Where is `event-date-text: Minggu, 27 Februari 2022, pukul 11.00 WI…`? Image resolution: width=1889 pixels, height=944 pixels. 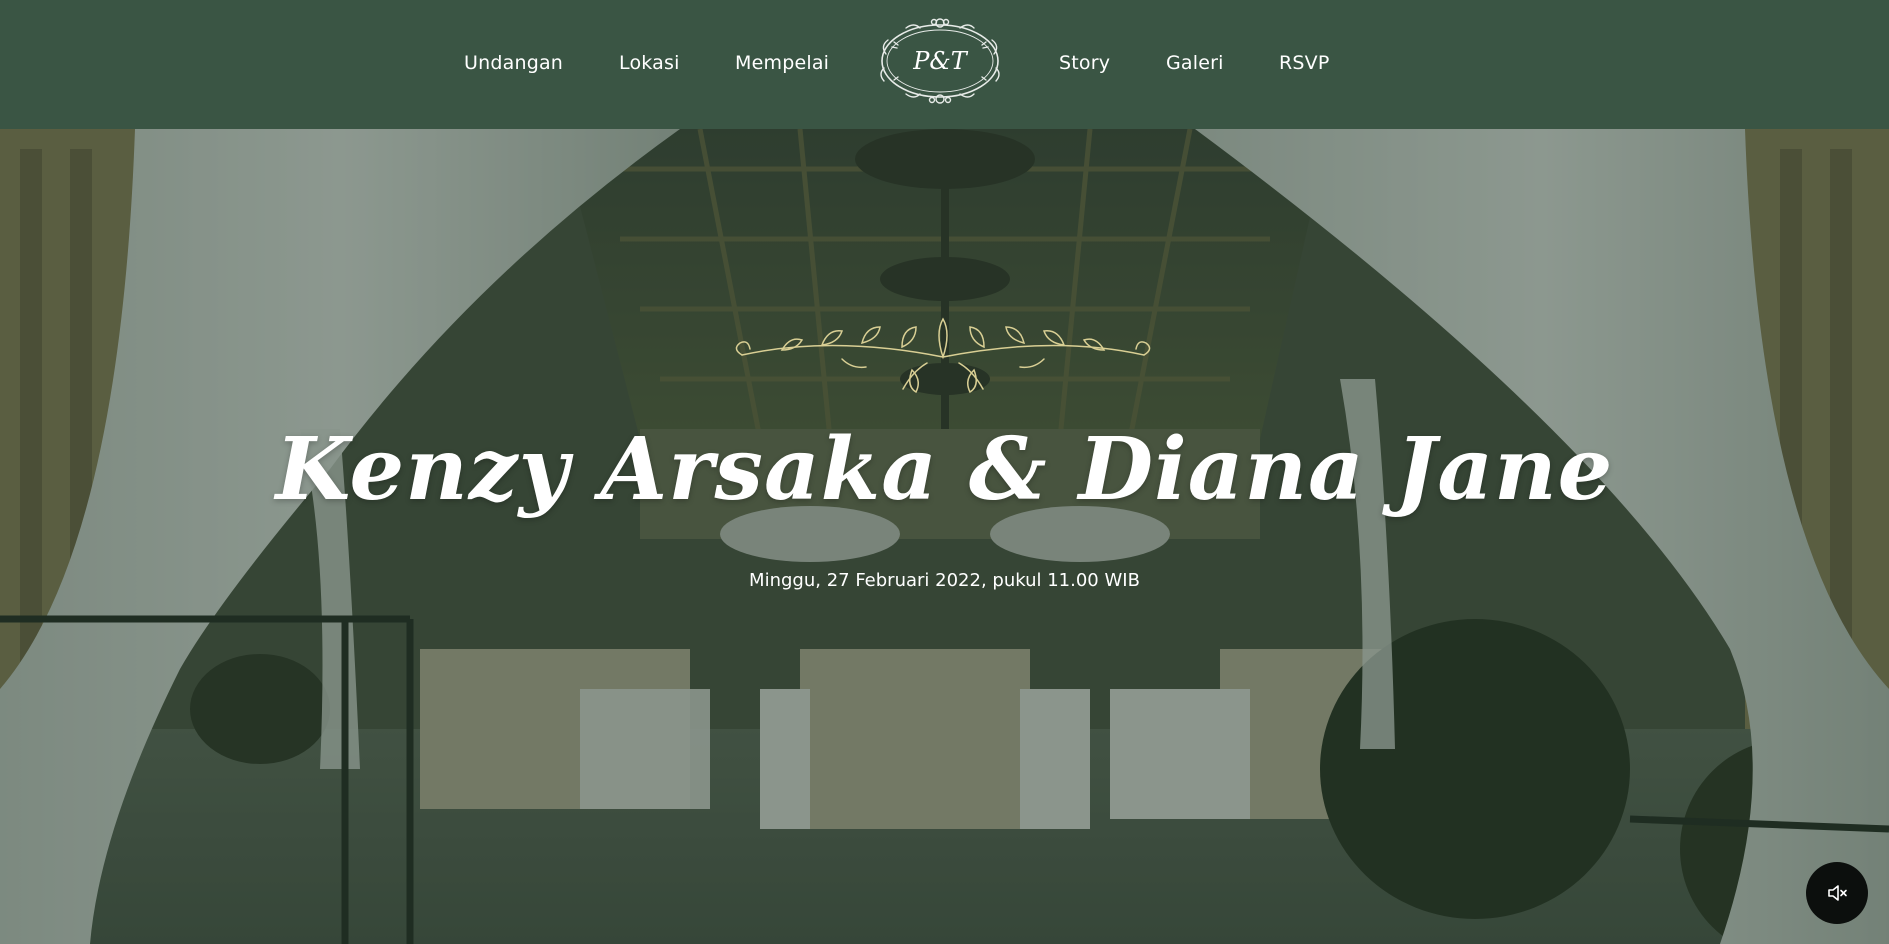 event-date-text: Minggu, 27 Februari 2022, pukul 11.00 WI… is located at coordinates (944, 580).